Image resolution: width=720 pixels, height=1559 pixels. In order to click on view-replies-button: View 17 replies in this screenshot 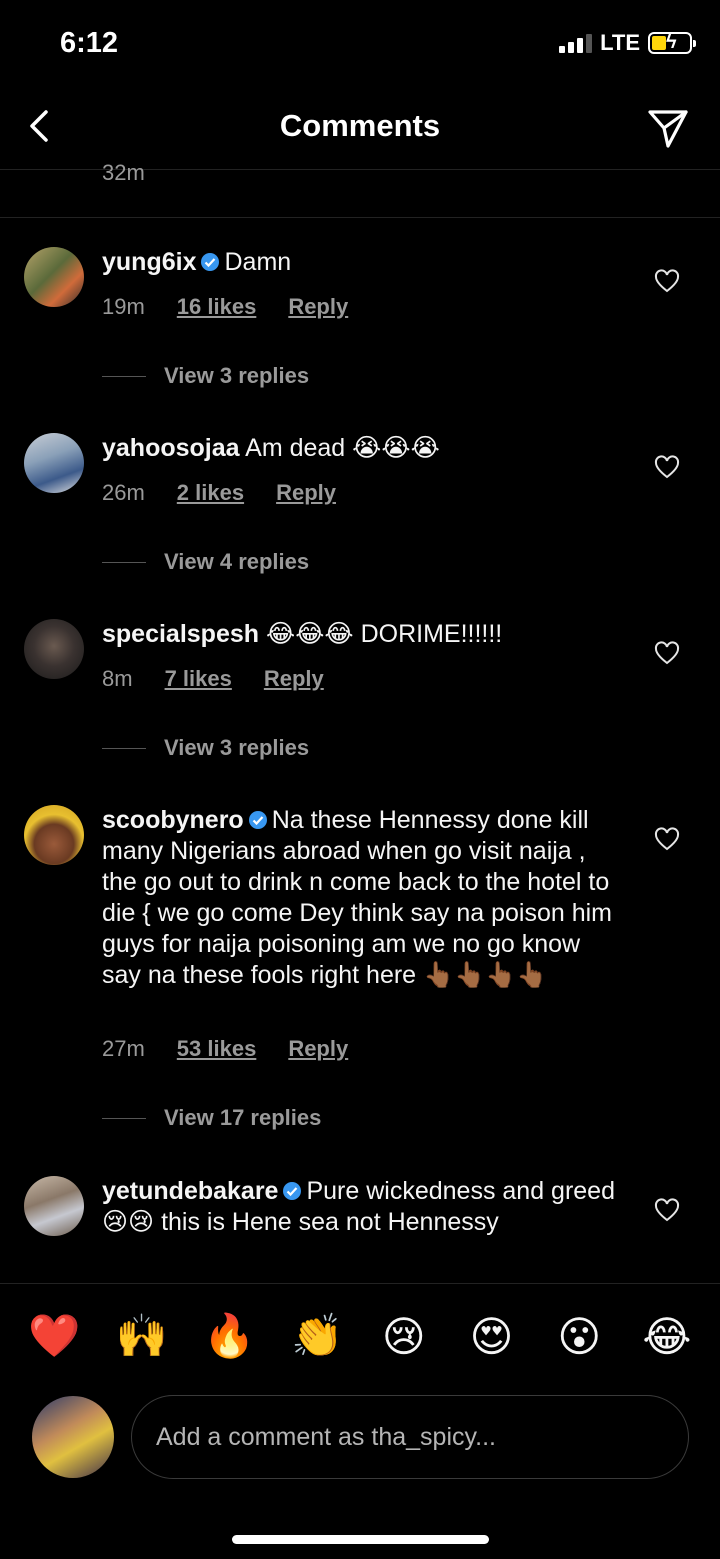, I will do `click(211, 1118)`.